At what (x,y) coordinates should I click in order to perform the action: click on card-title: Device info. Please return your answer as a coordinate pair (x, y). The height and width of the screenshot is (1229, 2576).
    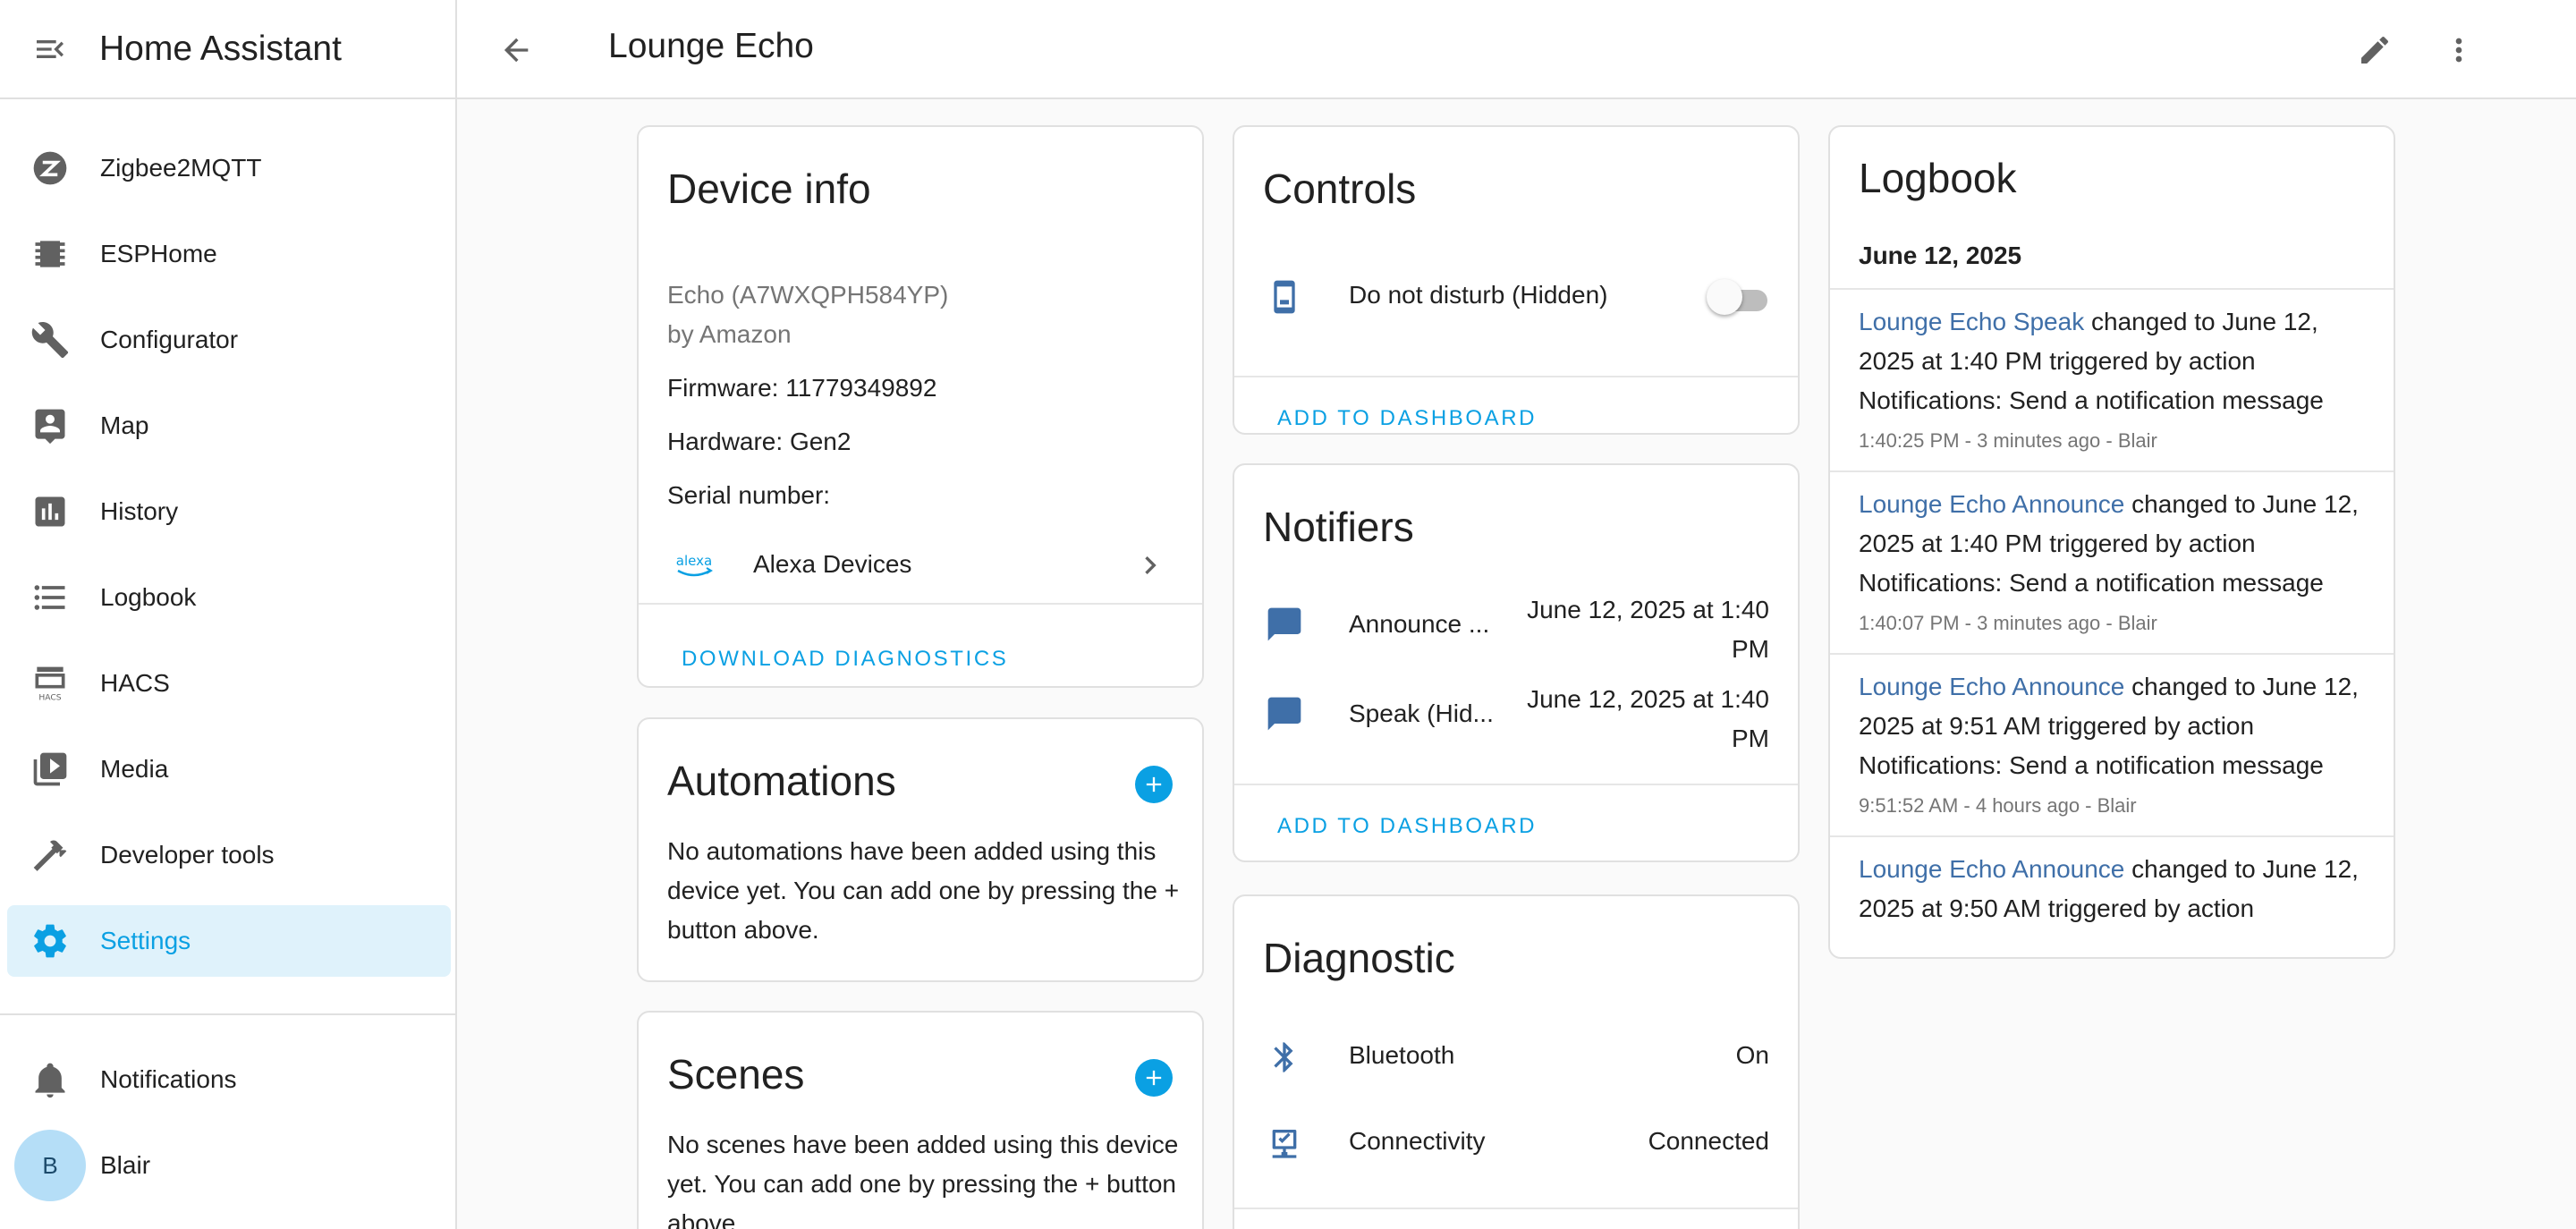
    Looking at the image, I should click on (769, 188).